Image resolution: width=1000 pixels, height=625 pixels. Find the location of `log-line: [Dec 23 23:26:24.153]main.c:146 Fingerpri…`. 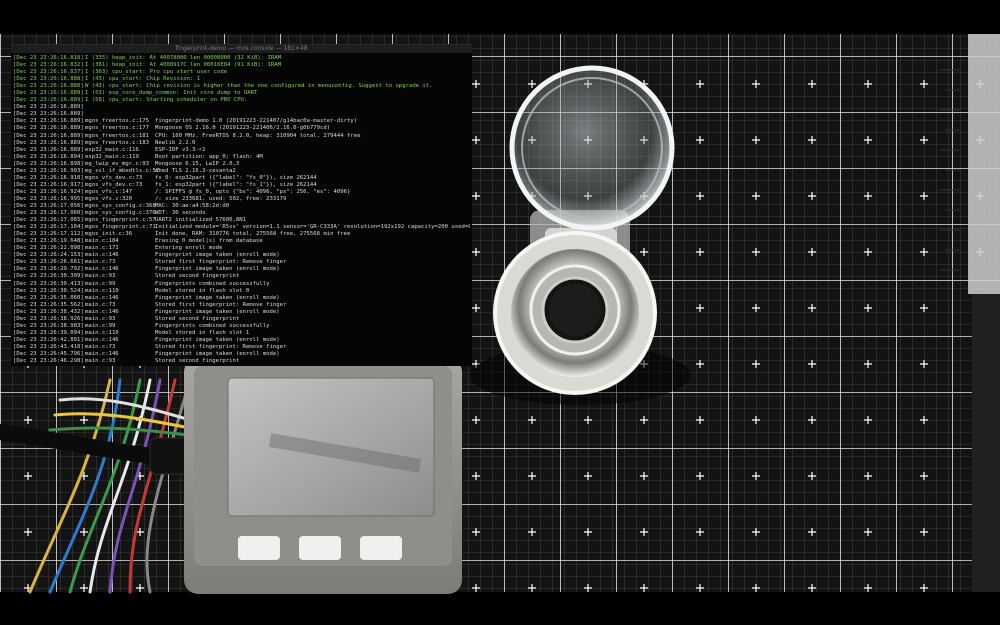

log-line: [Dec 23 23:26:24.153]main.c:146 Fingerpri… is located at coordinates (241, 255).